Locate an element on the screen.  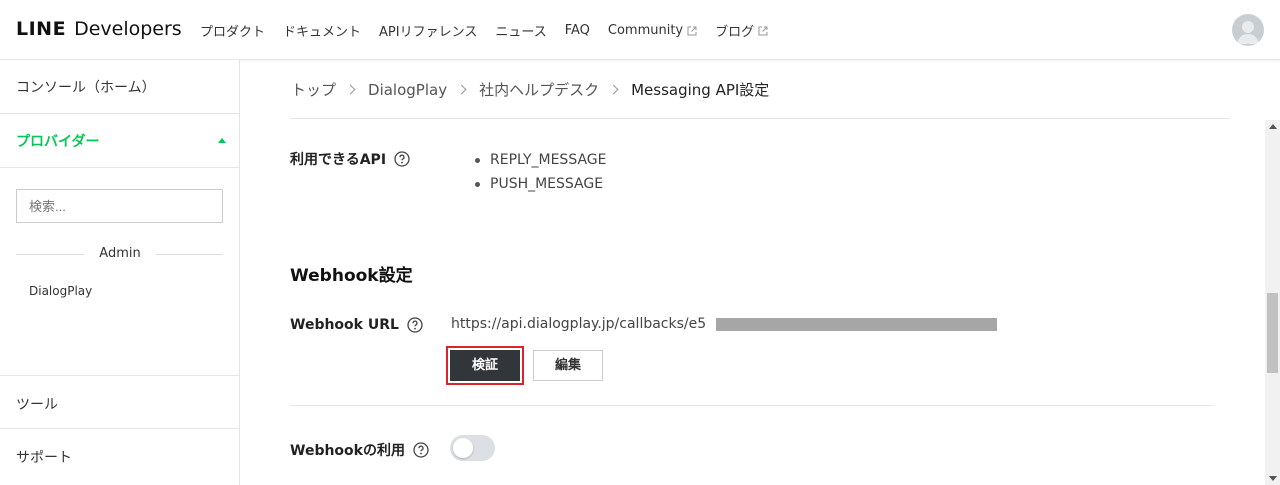
available-api-label-text: 利用できるAPI is located at coordinates (338, 160).